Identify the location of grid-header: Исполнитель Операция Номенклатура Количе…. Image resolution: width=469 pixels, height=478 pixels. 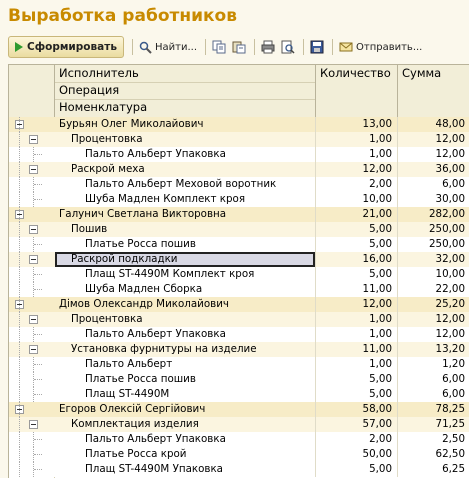
(239, 91).